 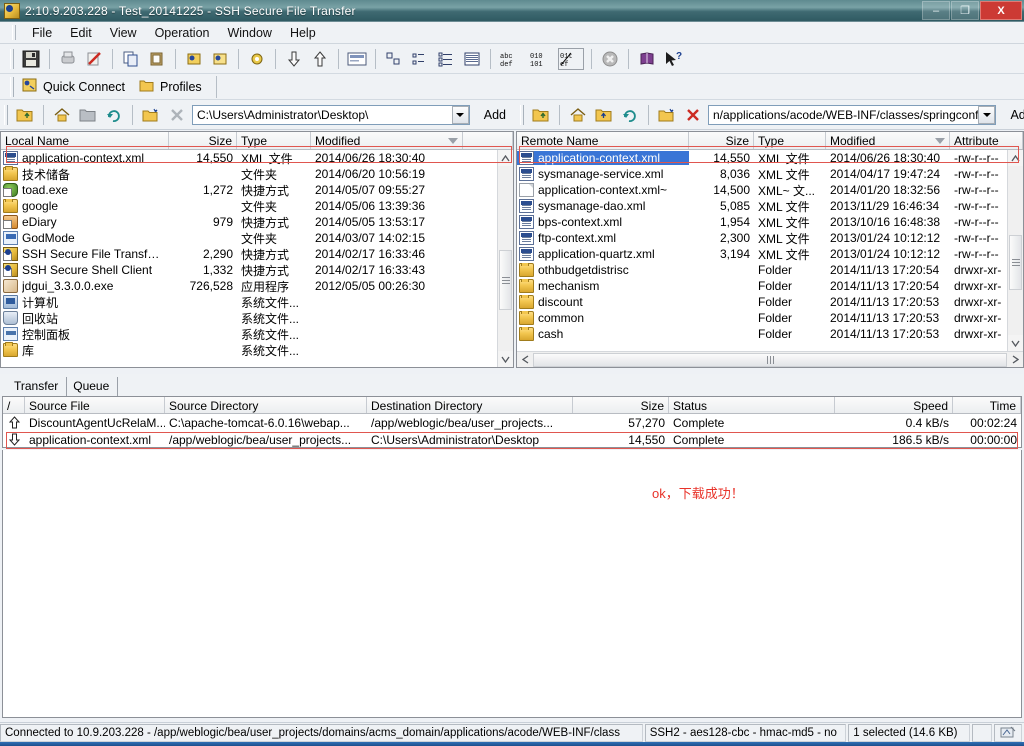 What do you see at coordinates (936, 10) in the screenshot?
I see `minimize-button: –` at bounding box center [936, 10].